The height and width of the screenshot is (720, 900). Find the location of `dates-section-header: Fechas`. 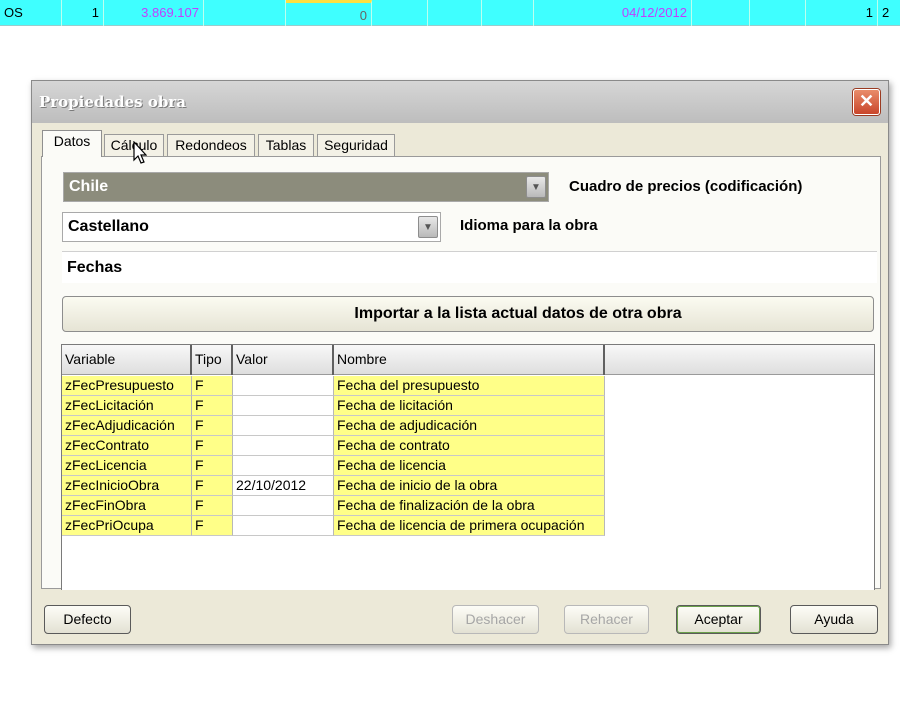

dates-section-header: Fechas is located at coordinates (469, 267).